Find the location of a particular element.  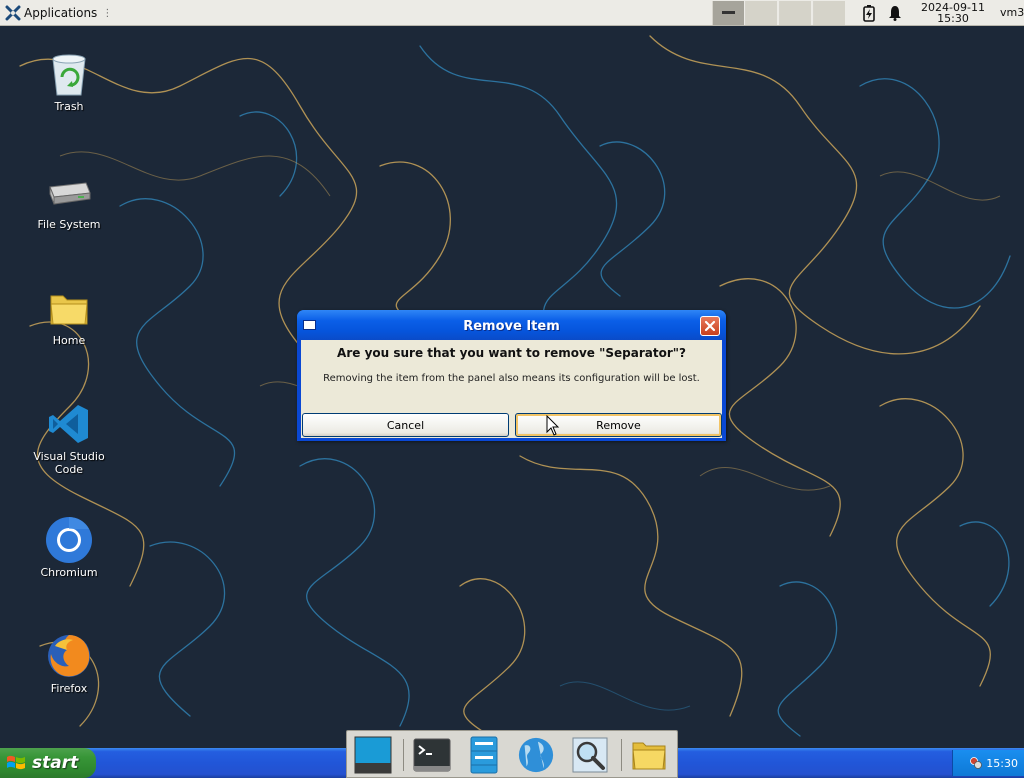

desktop-icon-label: Firefox is located at coordinates (69, 688).